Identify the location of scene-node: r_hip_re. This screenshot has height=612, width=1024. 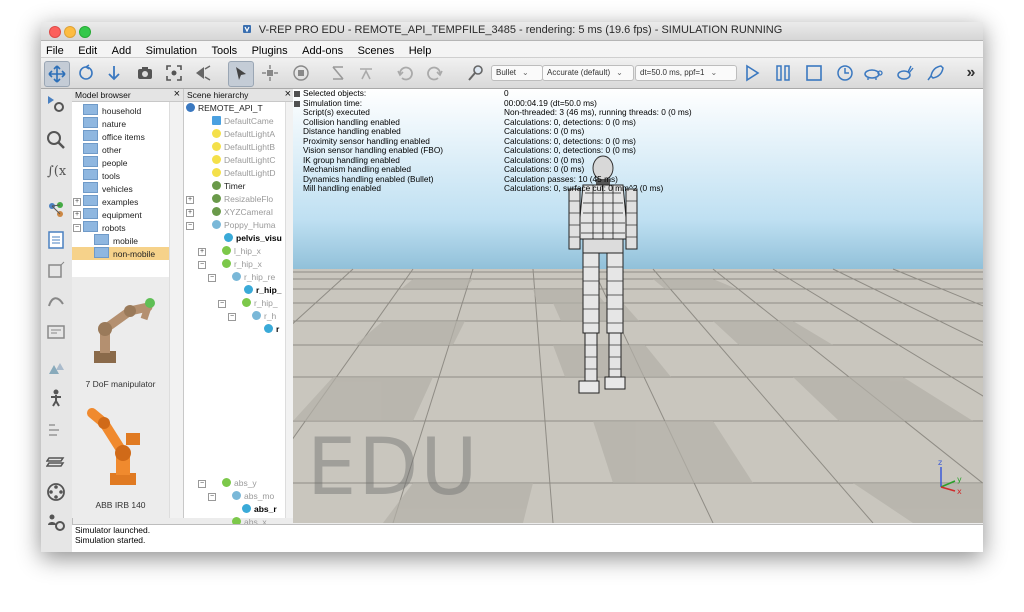
(253, 277).